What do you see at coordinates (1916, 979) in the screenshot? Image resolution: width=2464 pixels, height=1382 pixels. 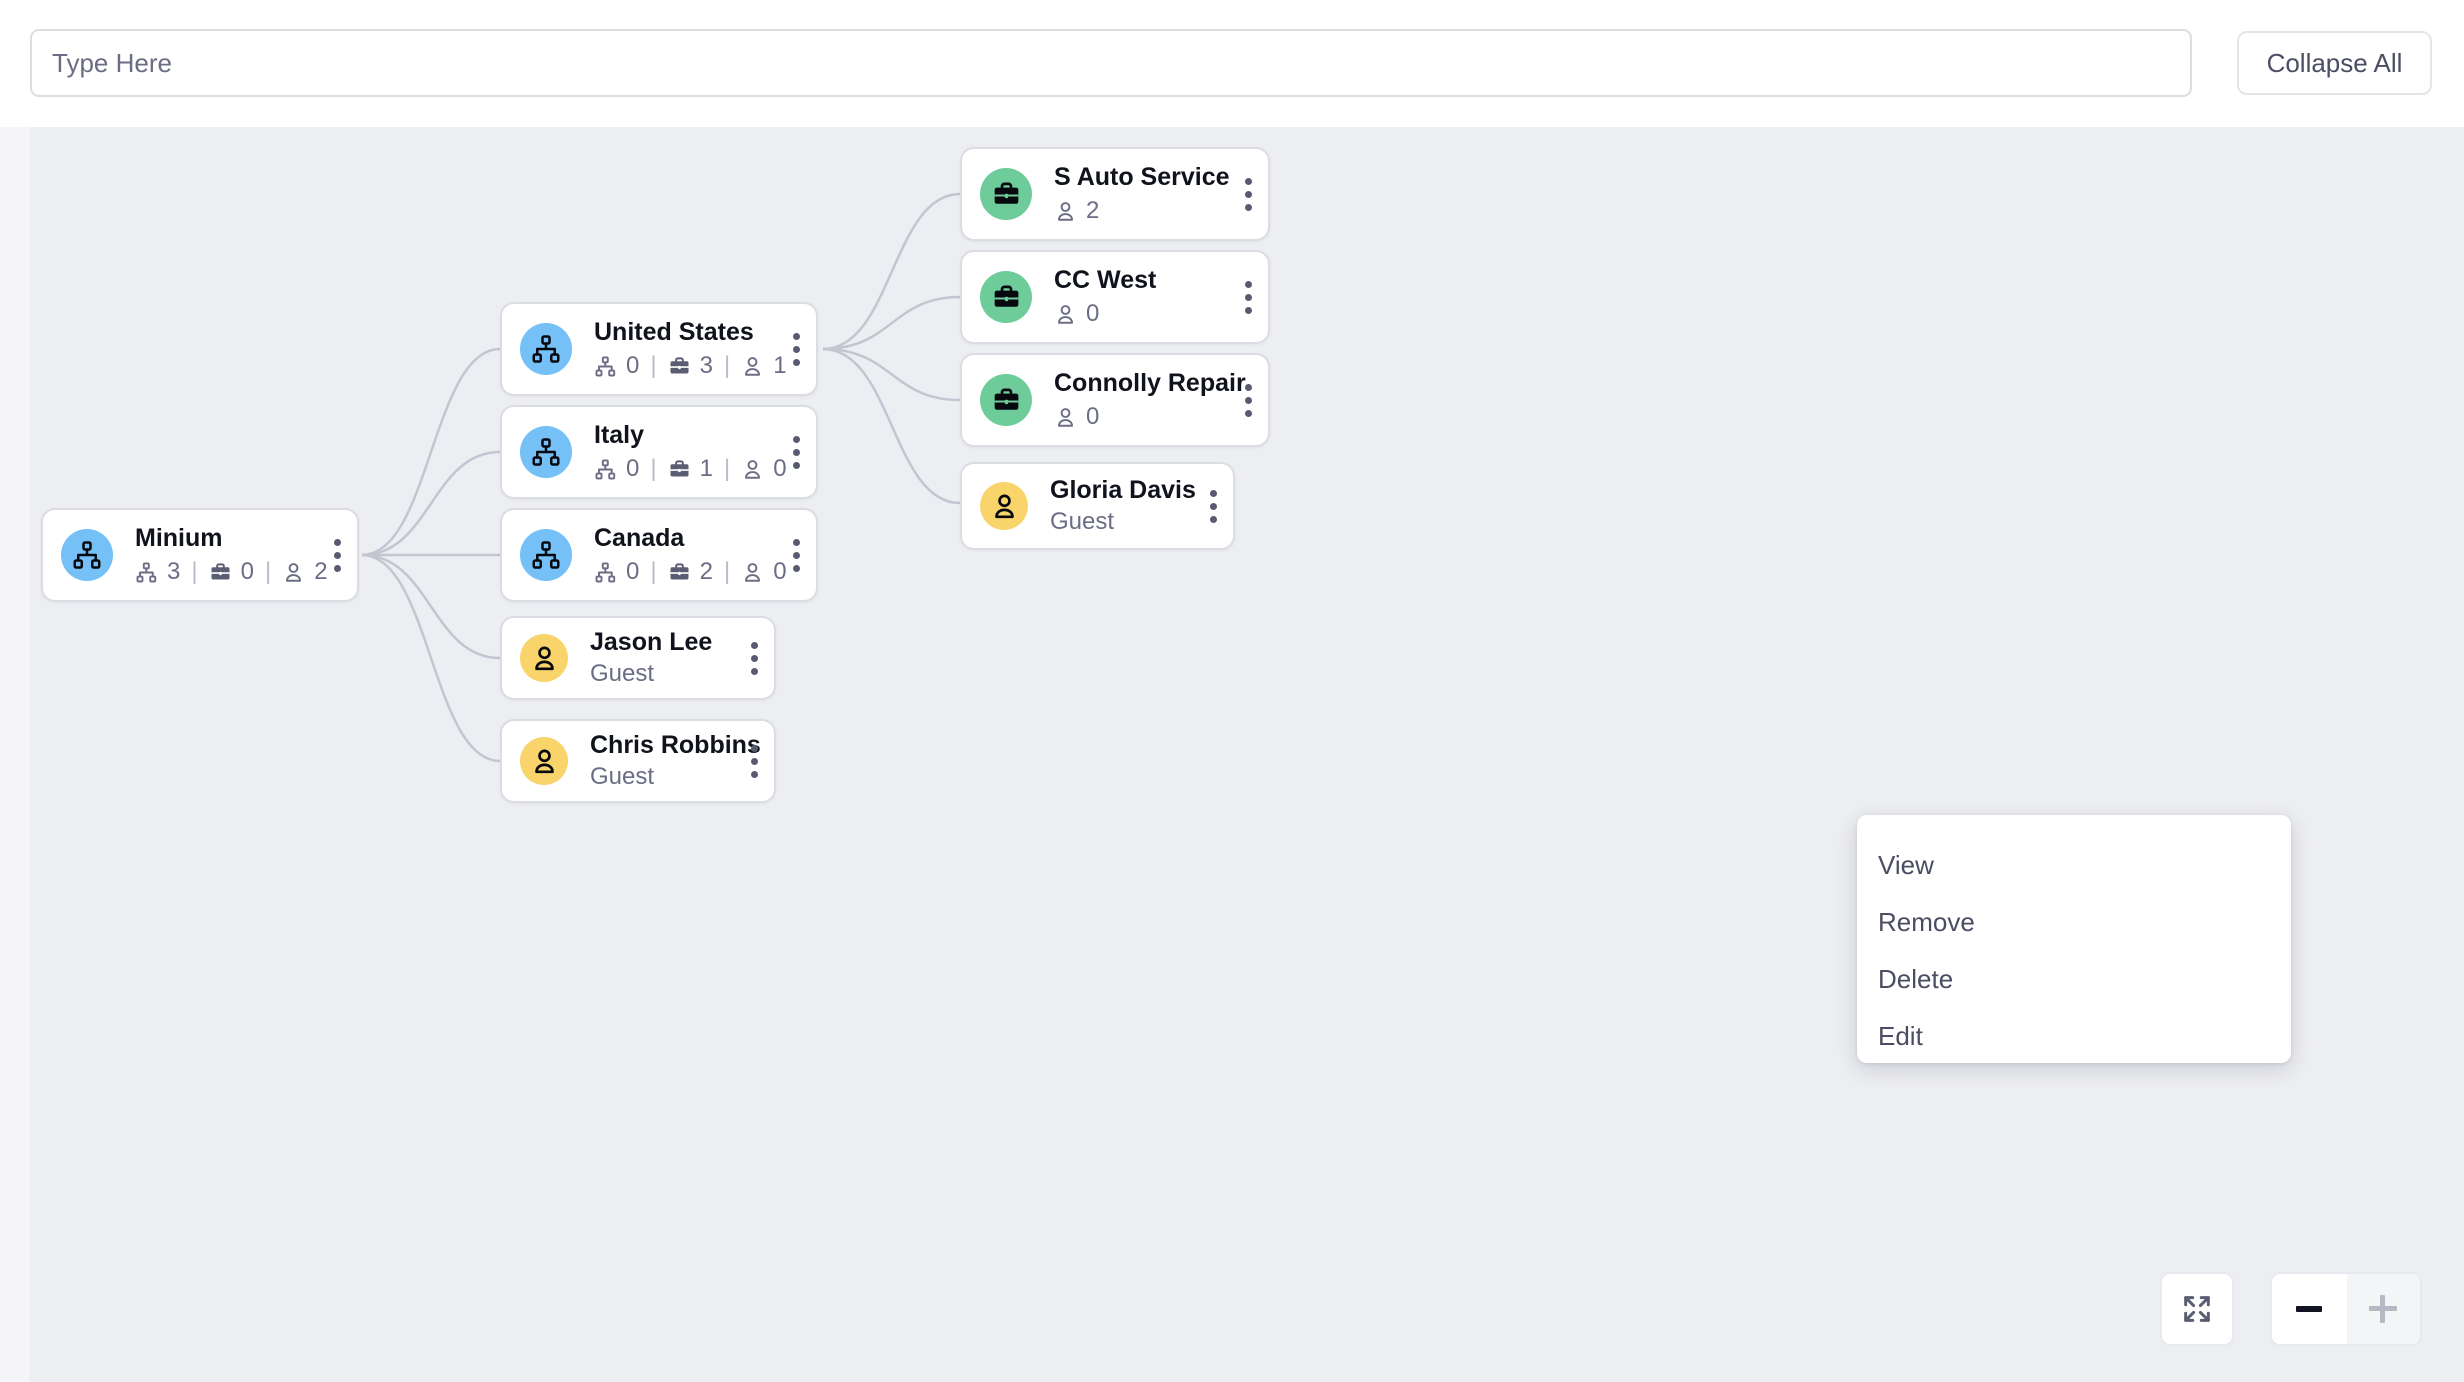 I see `context-menu-label: Delete` at bounding box center [1916, 979].